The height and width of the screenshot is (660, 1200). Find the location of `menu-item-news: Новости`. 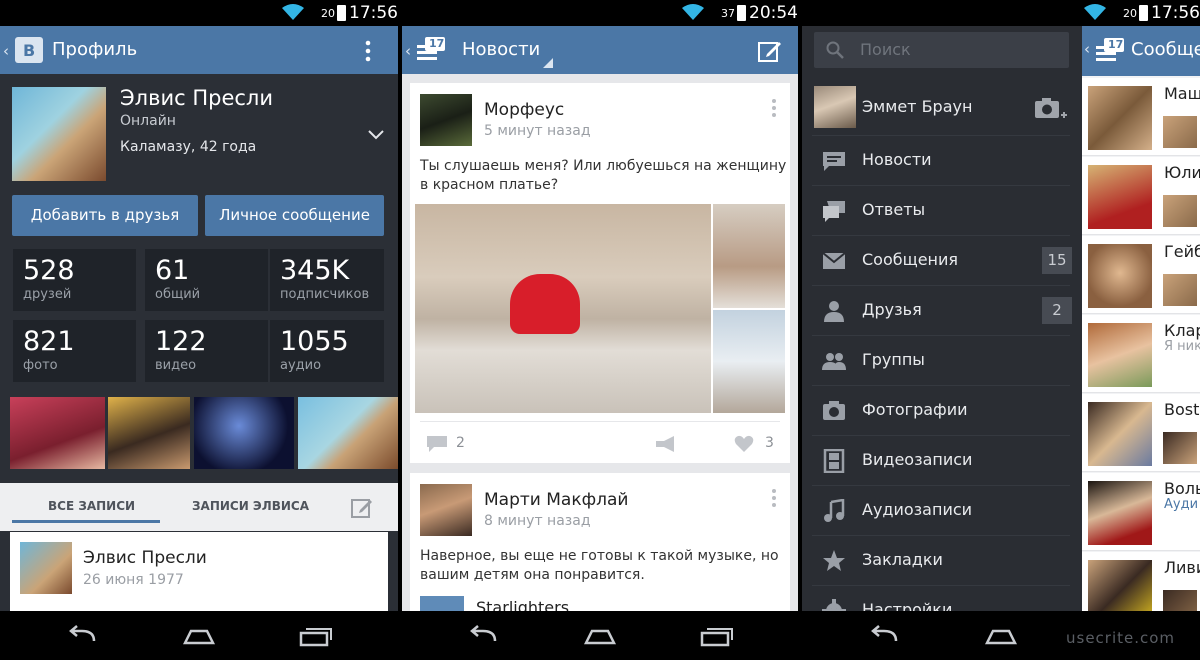

menu-item-news: Новости is located at coordinates (941, 161).